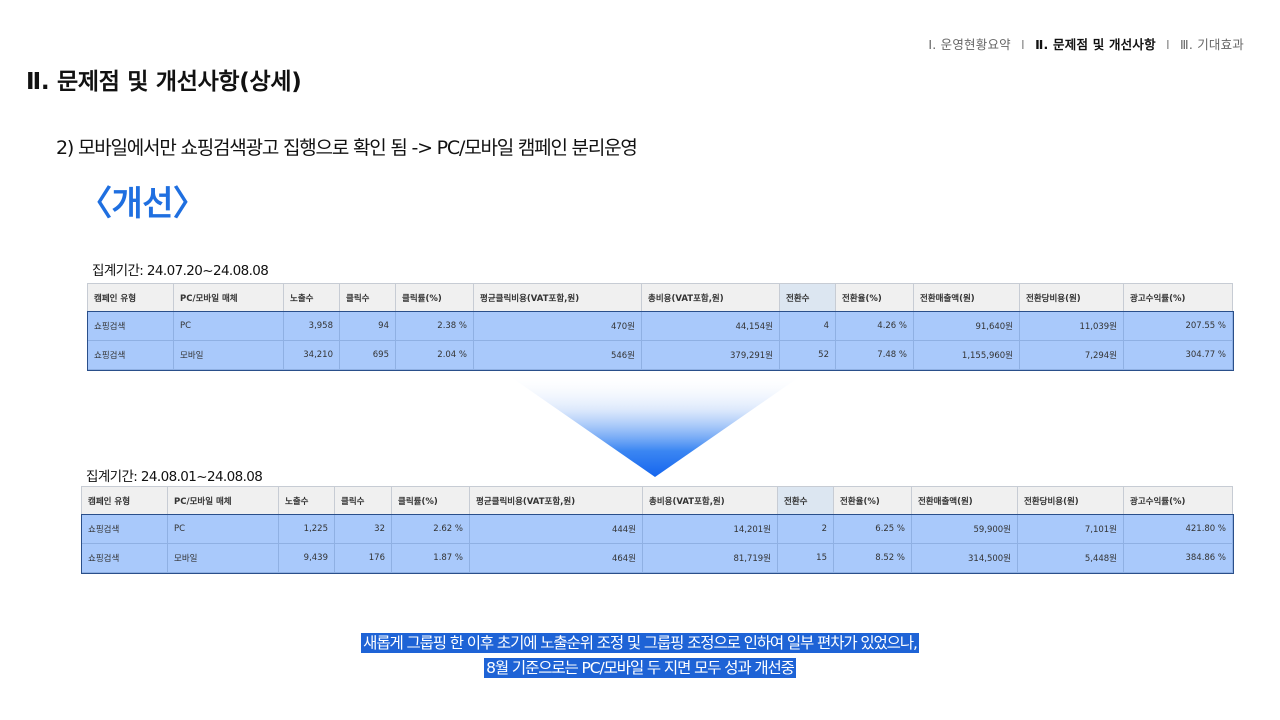  Describe the element at coordinates (1071, 355) in the screenshot. I see `cell-cpa: 7,294원` at that location.